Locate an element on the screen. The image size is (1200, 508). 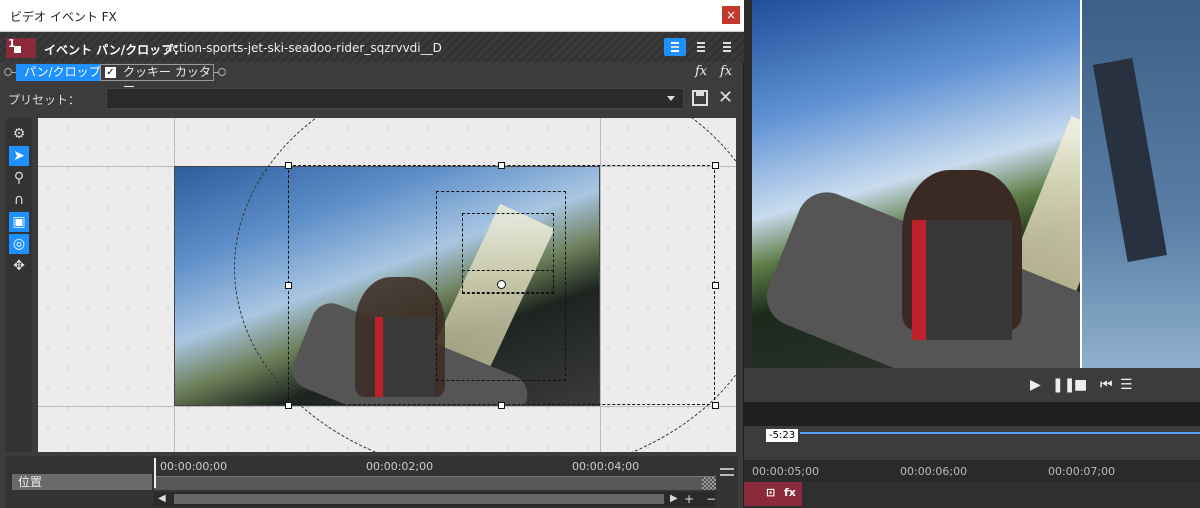
close-icon: × is located at coordinates (731, 15).